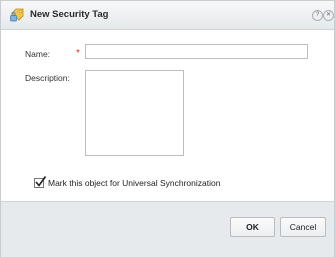 This screenshot has width=335, height=257. What do you see at coordinates (47, 78) in the screenshot?
I see `description-label: Description:` at bounding box center [47, 78].